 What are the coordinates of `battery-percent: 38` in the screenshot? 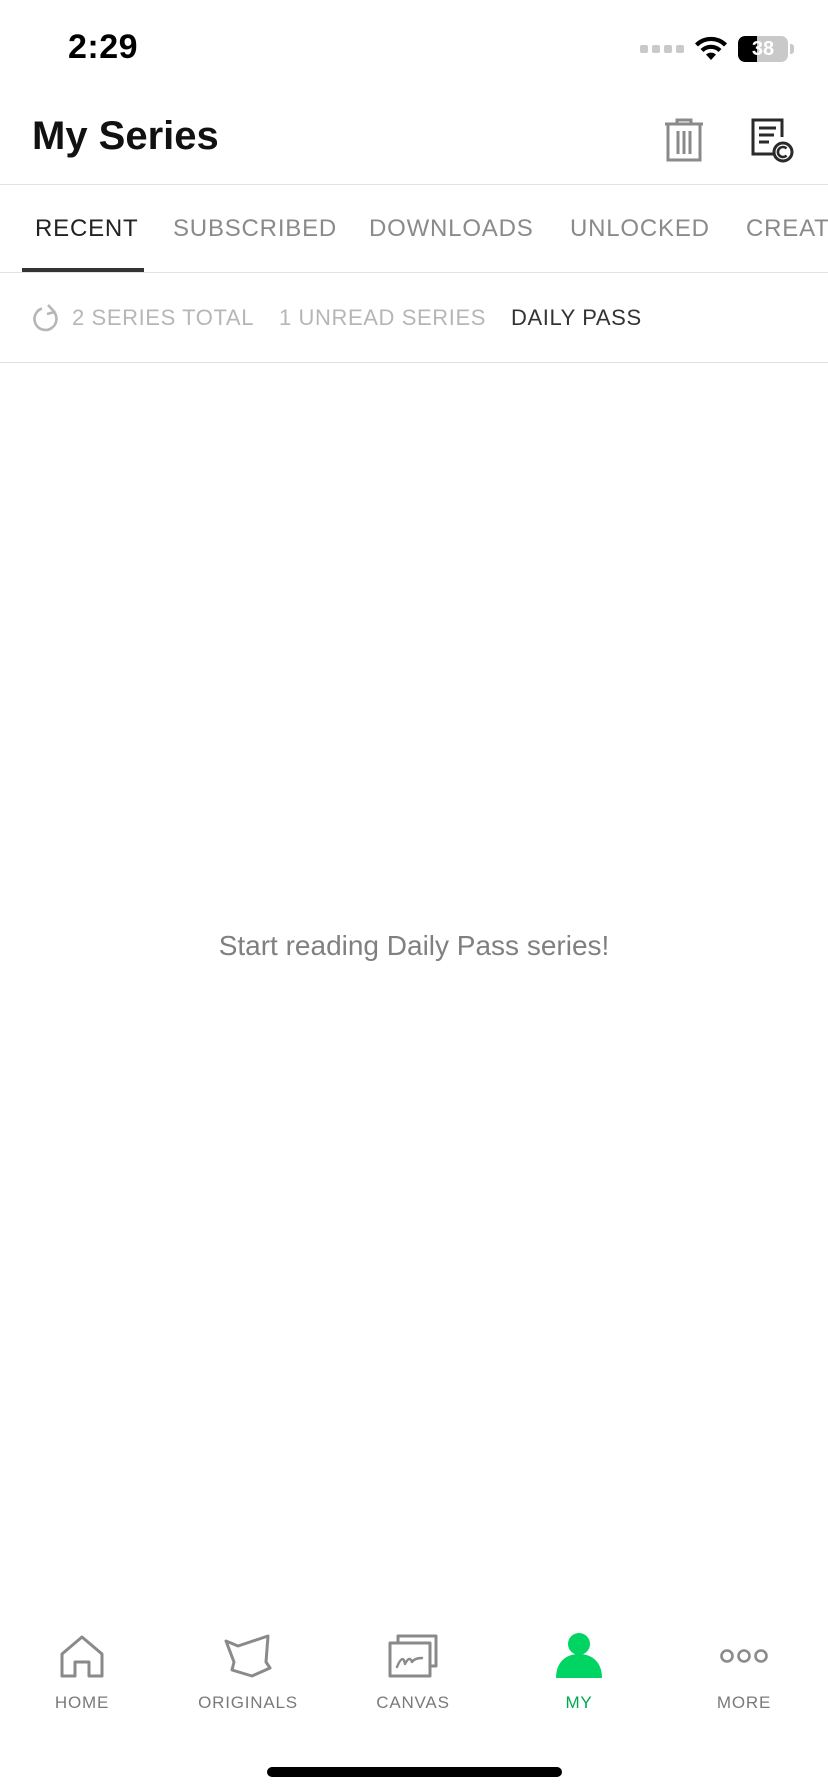 It's located at (763, 49).